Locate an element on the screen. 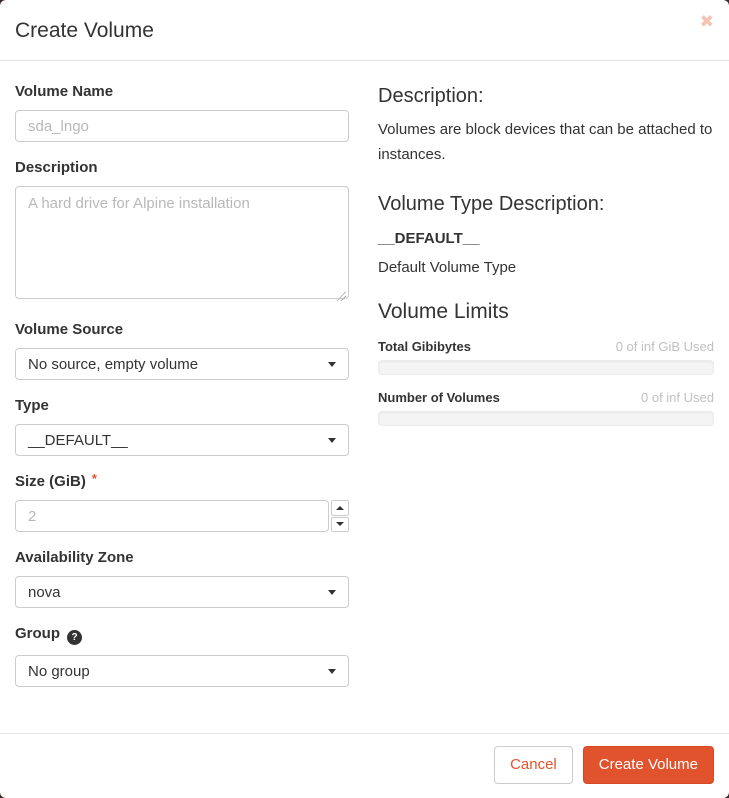 This screenshot has width=729, height=798. type-select: __DEFAULT__ is located at coordinates (182, 440).